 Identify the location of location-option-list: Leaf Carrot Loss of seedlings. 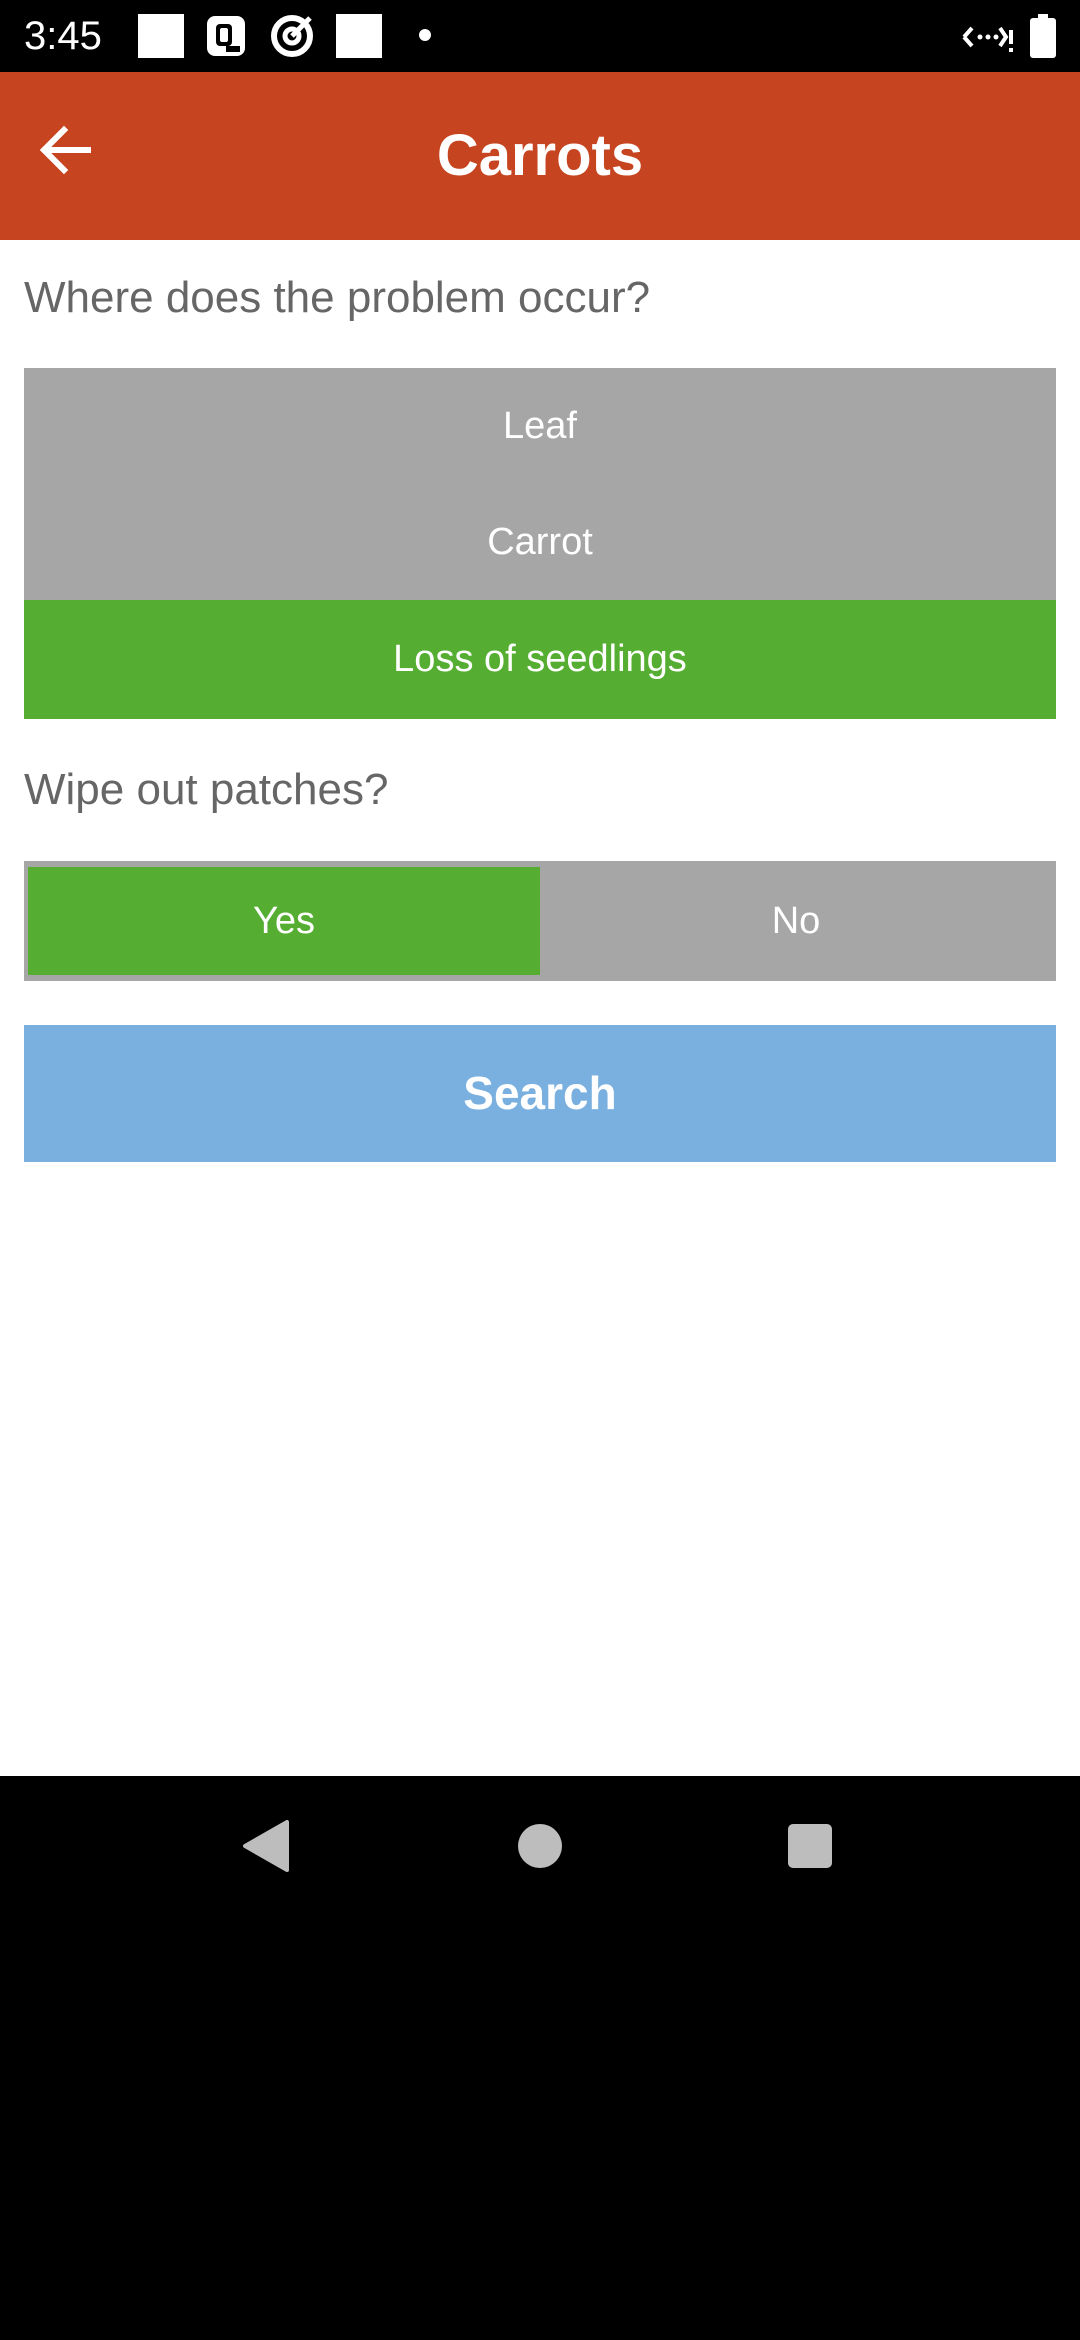
(540, 543).